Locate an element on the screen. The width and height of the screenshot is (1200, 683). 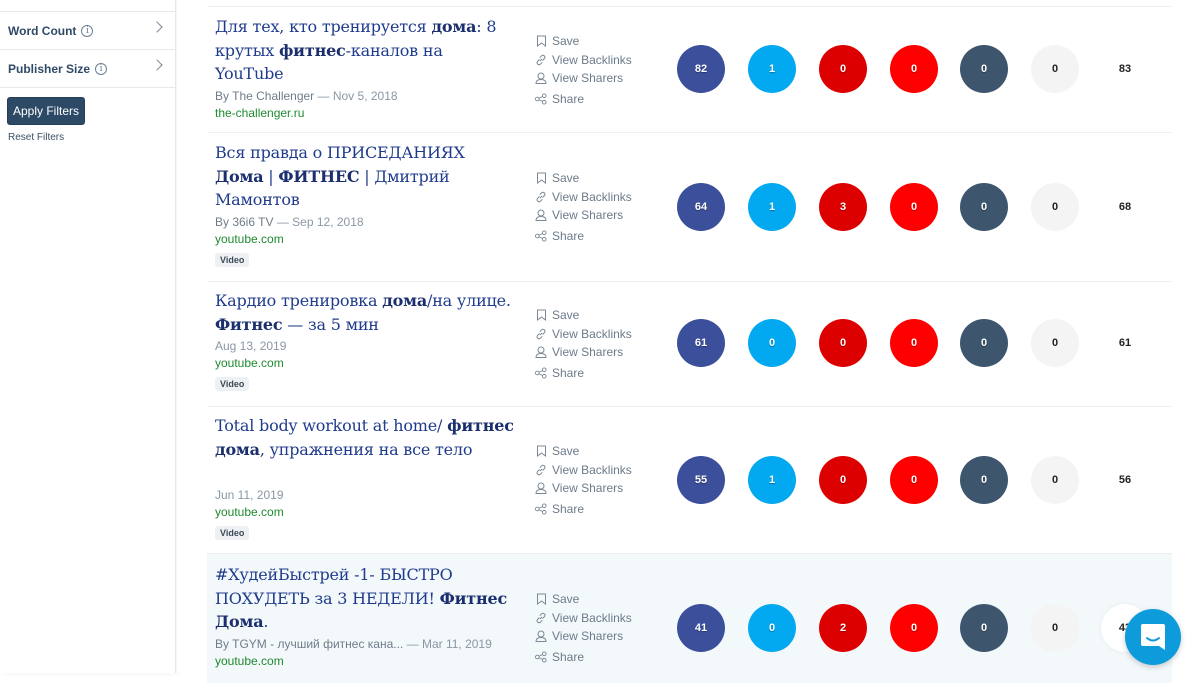
publish-date: Aug 13, 2019 is located at coordinates (251, 346).